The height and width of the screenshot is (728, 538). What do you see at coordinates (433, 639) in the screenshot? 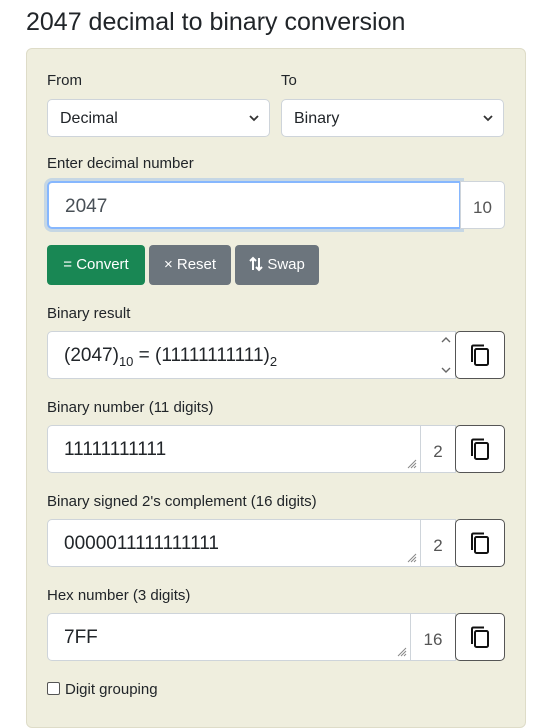
I see `hex-number-base: 16` at bounding box center [433, 639].